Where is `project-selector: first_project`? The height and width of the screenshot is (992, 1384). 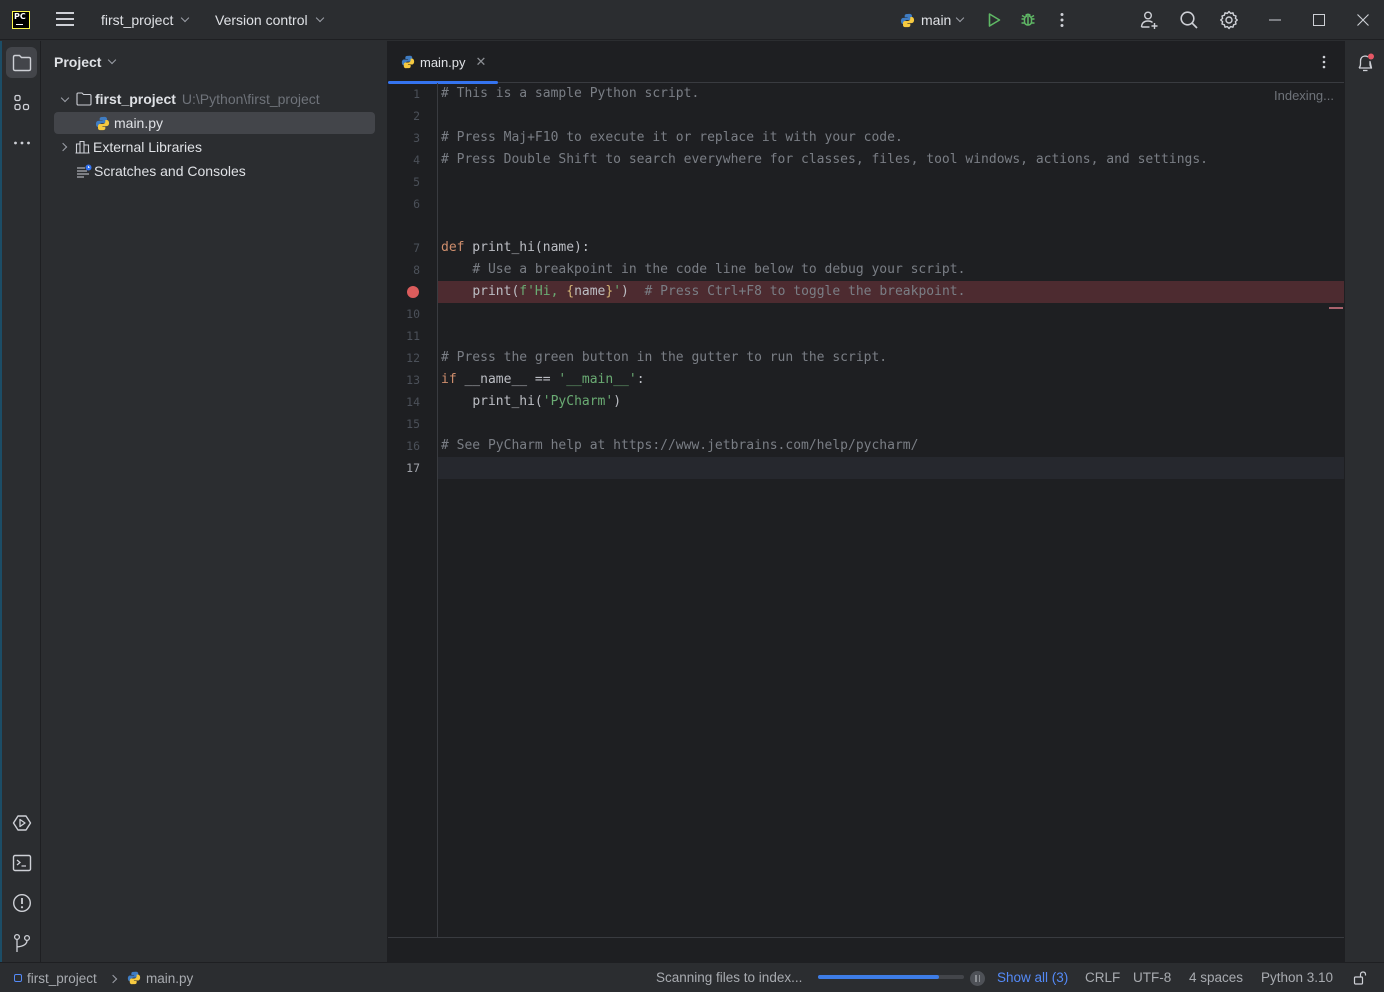
project-selector: first_project is located at coordinates (145, 20).